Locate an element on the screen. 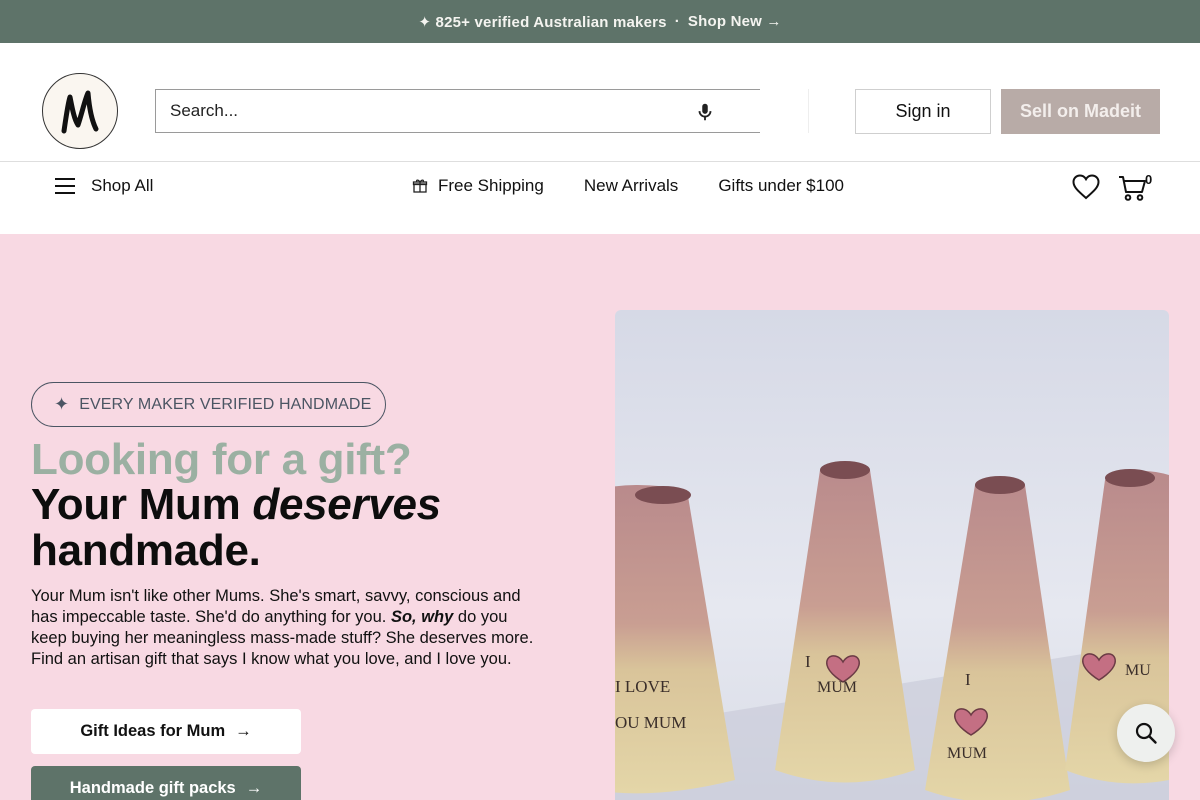 The image size is (1200, 800). nav-free-shipping: Free Shipping is located at coordinates (478, 186).